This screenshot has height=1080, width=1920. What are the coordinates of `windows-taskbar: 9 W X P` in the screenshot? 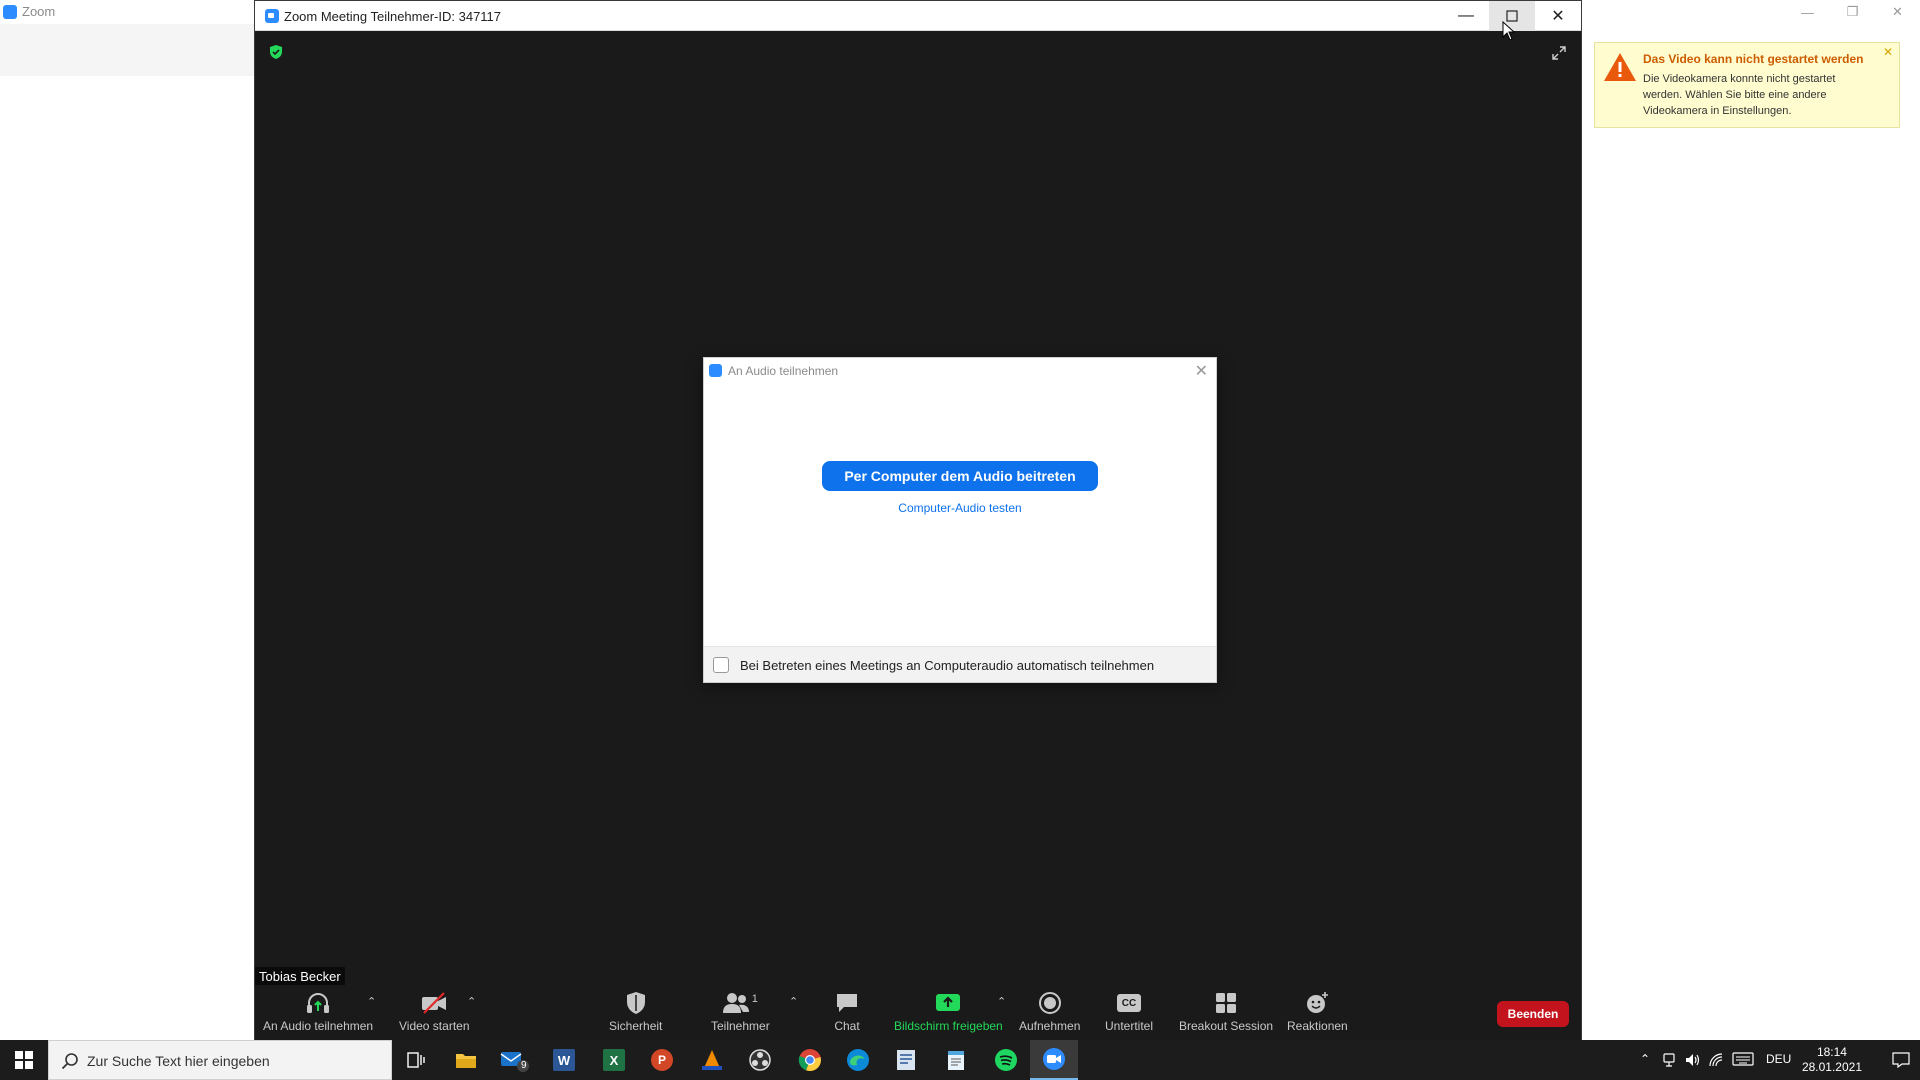 It's located at (960, 1060).